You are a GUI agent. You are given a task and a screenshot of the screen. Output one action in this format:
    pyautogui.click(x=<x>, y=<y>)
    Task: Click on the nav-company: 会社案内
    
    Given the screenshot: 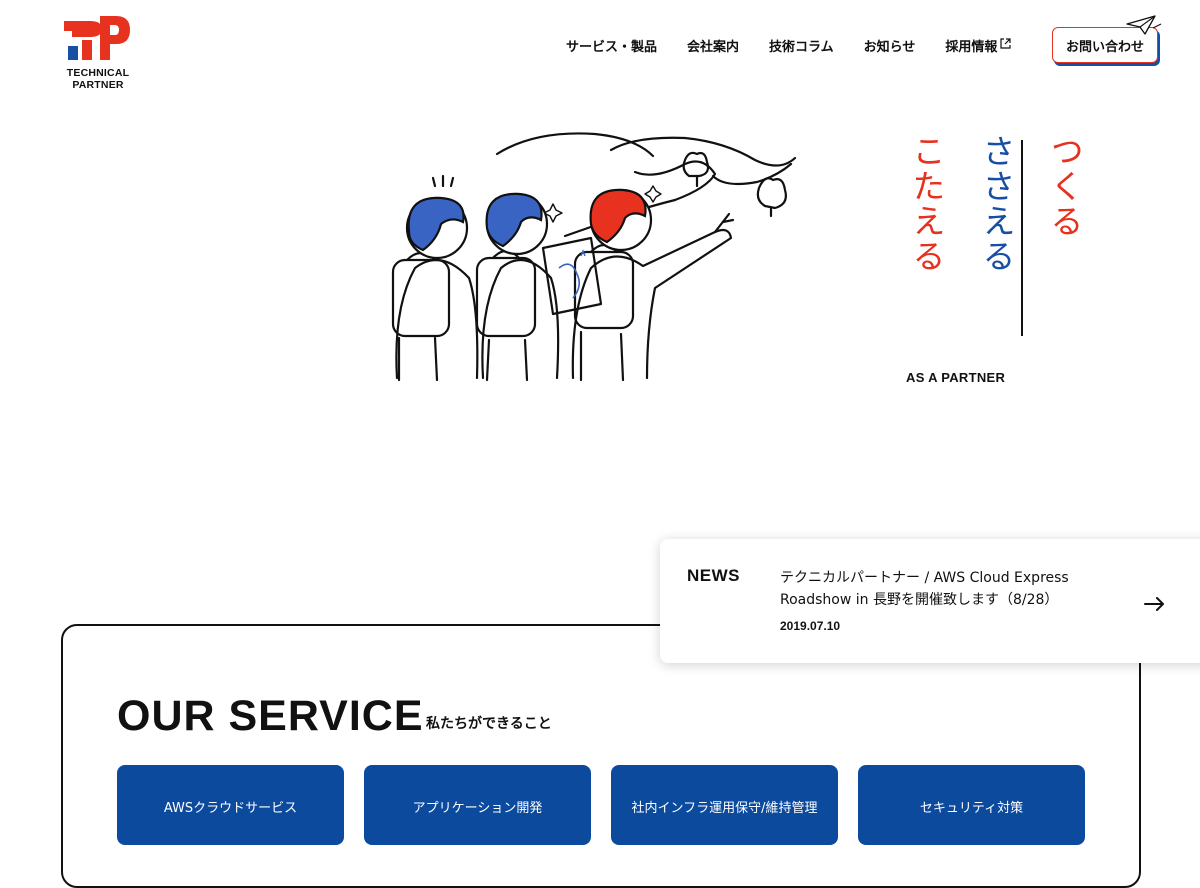 What is the action you would take?
    pyautogui.click(x=713, y=45)
    